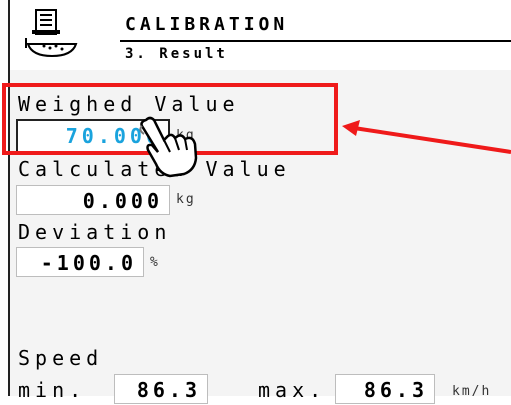 Image resolution: width=511 pixels, height=405 pixels. What do you see at coordinates (95, 232) in the screenshot?
I see `deviation-label: Deviation` at bounding box center [95, 232].